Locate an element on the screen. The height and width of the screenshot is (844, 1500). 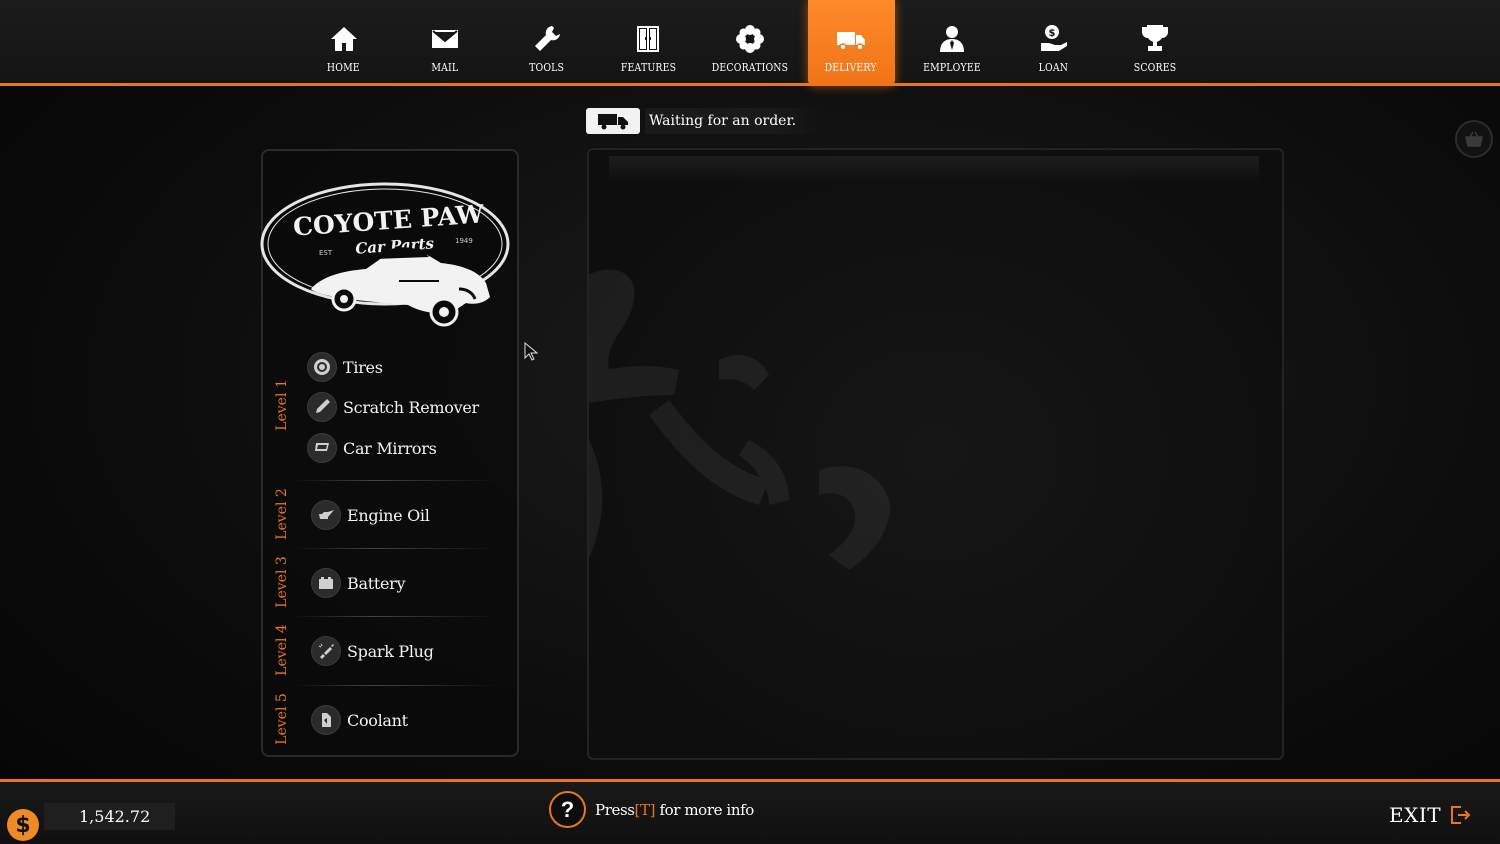
flower-icon is located at coordinates (749, 39).